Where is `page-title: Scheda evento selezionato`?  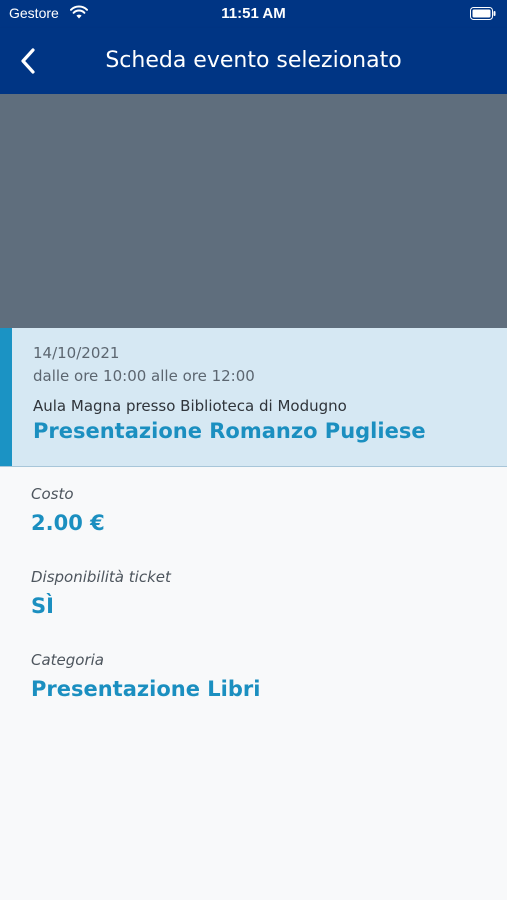 page-title: Scheda evento selezionato is located at coordinates (253, 60).